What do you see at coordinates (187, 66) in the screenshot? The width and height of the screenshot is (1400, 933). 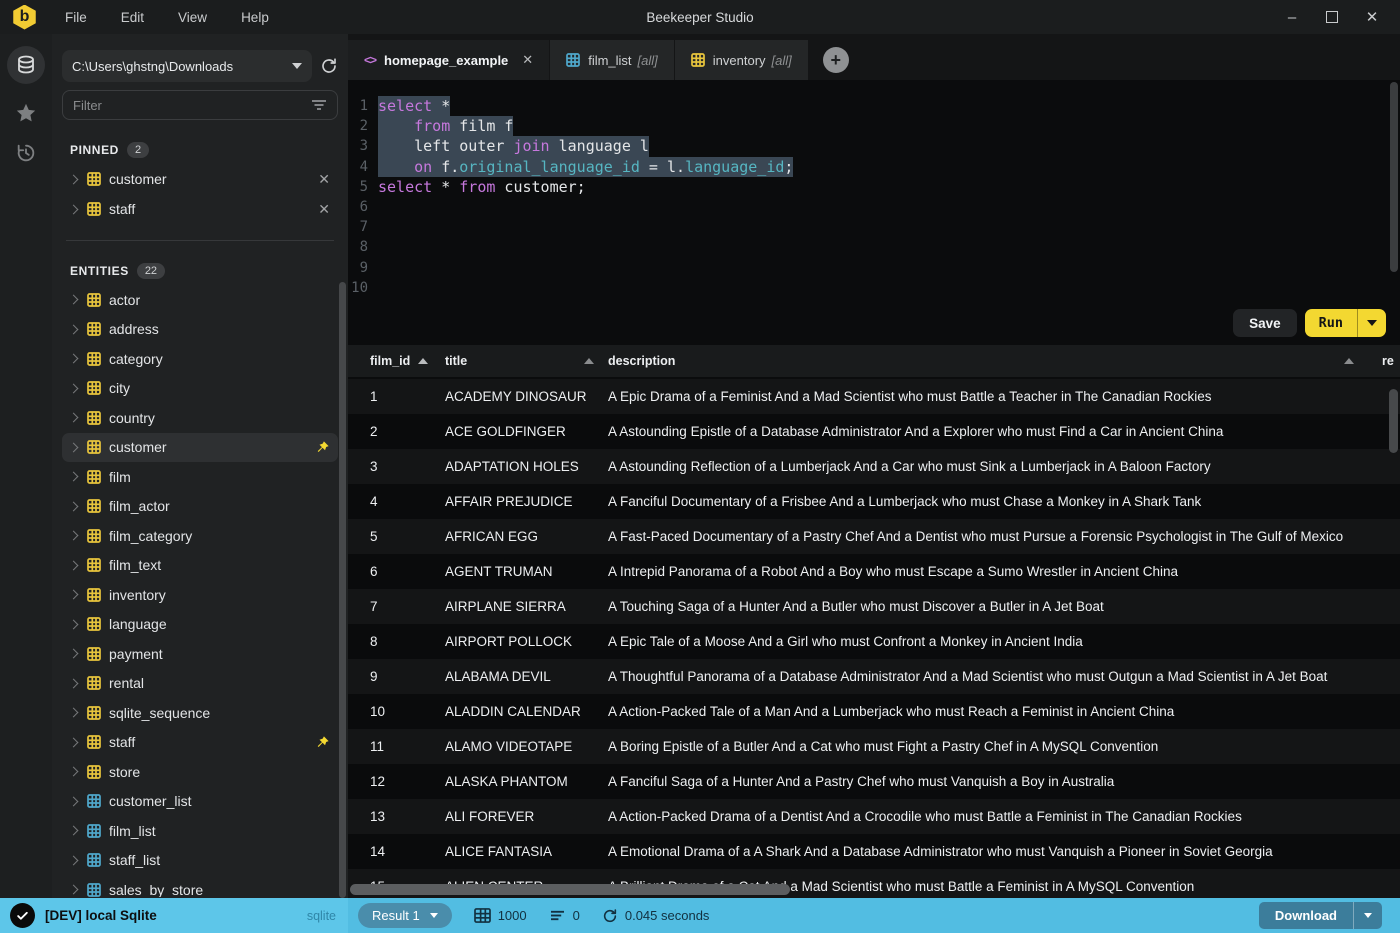 I see `connection-select: C:\Users\ghstng\Downloads` at bounding box center [187, 66].